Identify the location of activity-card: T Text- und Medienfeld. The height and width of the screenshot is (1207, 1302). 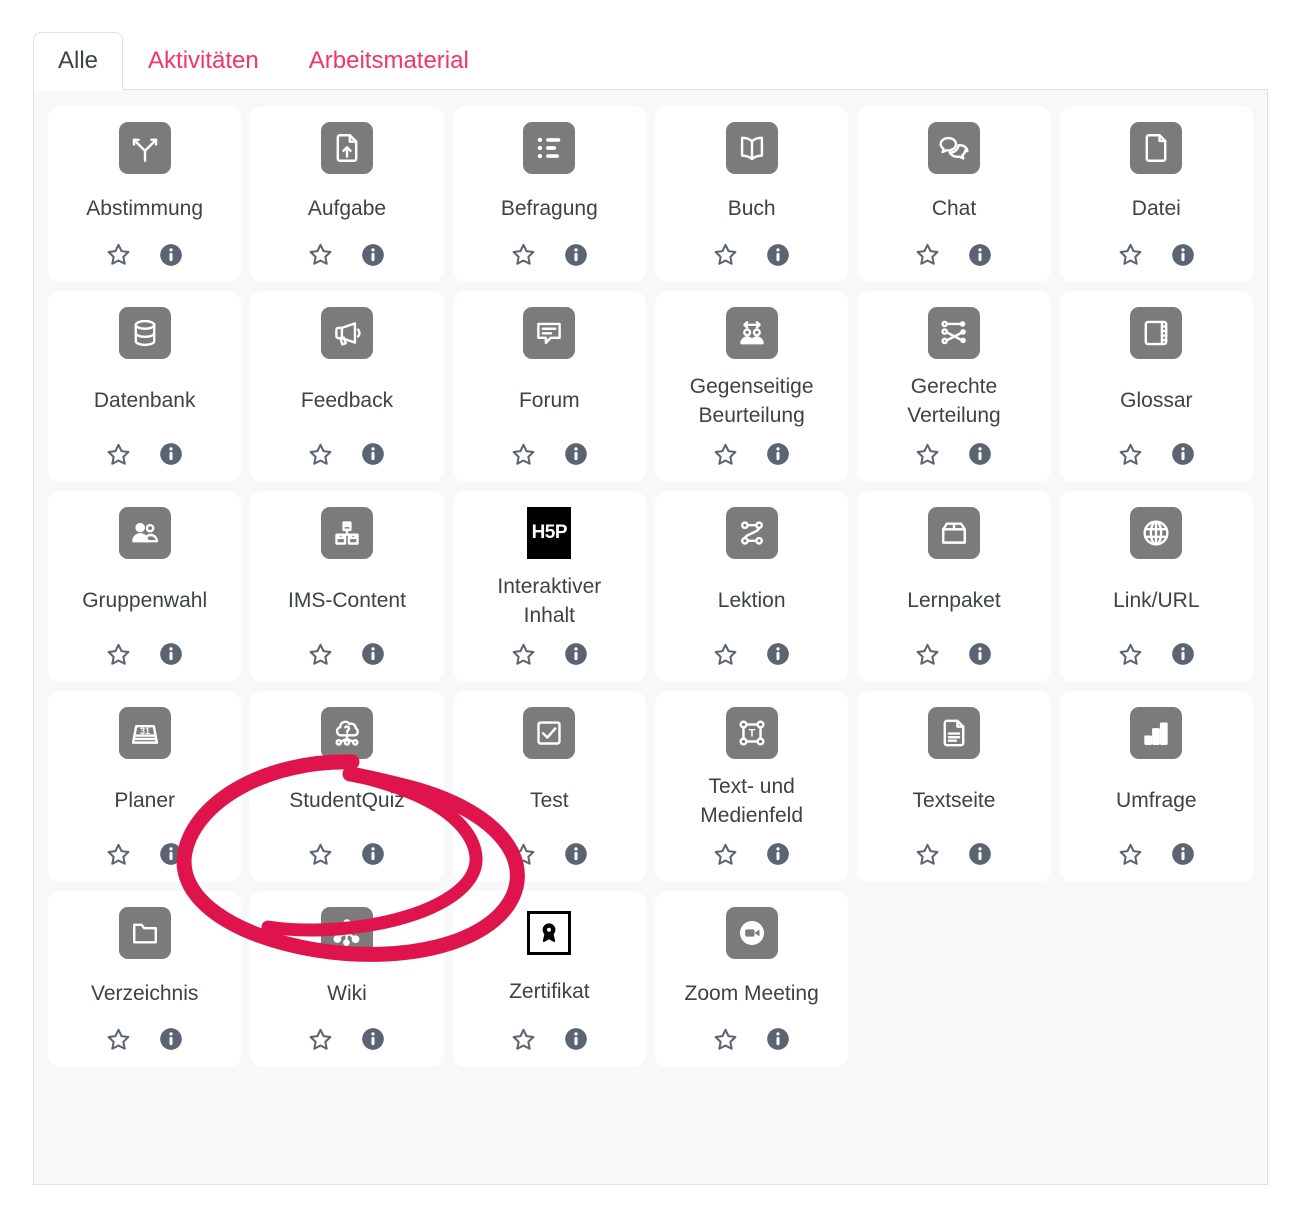
(751, 786).